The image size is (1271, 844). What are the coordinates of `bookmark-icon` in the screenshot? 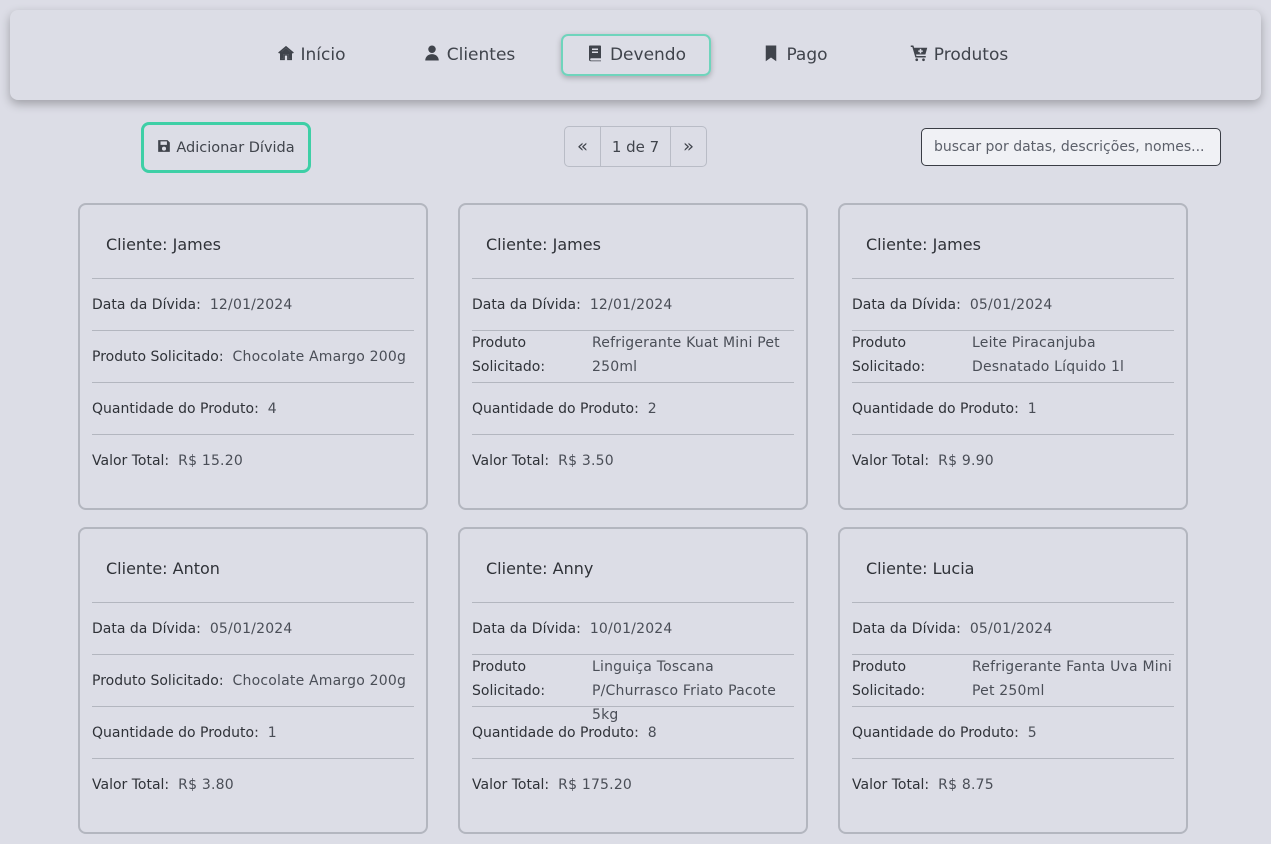 It's located at (771, 55).